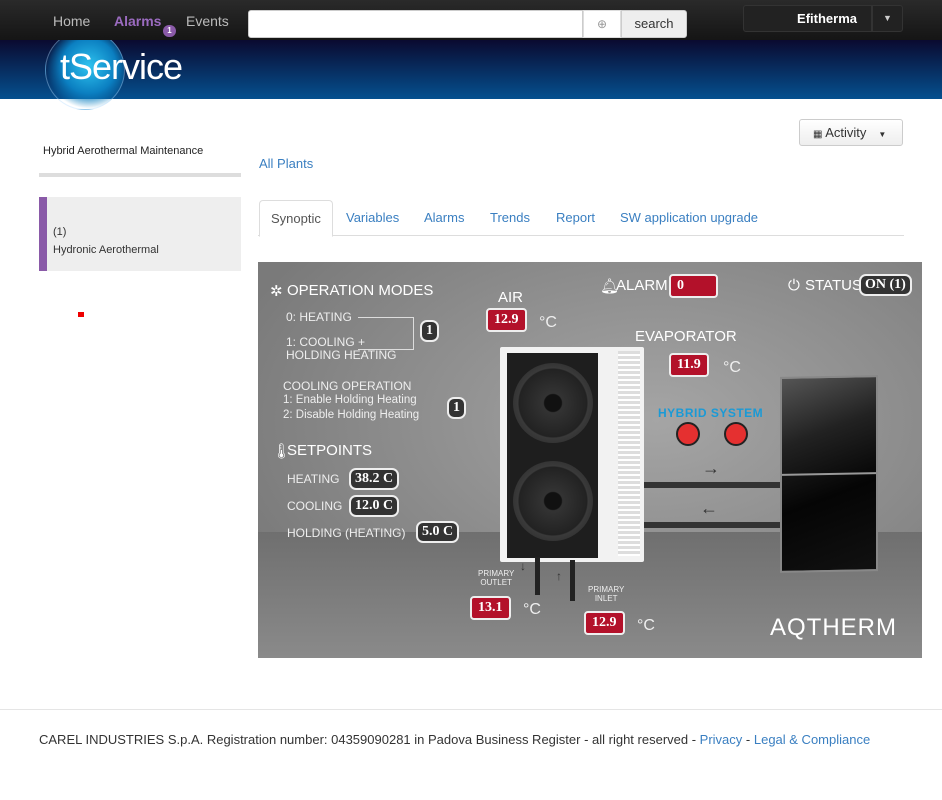  Describe the element at coordinates (296, 218) in the screenshot. I see `tab-synoptic: Synoptic` at that location.